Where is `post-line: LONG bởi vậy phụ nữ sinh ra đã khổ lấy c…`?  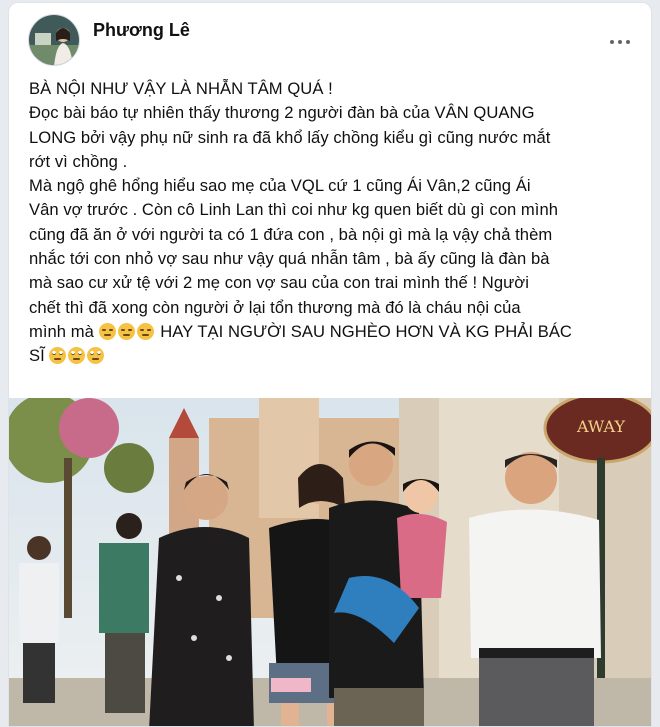
post-line: LONG bởi vậy phụ nữ sinh ra đã khổ lấy c… is located at coordinates (290, 137).